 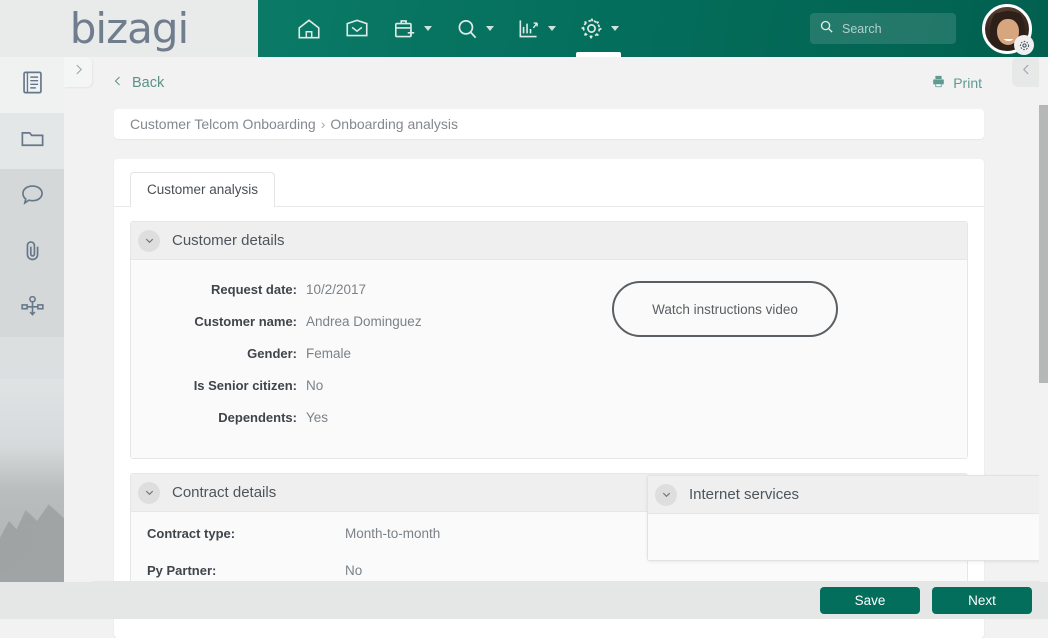 What do you see at coordinates (328, 353) in the screenshot?
I see `field-value: Female` at bounding box center [328, 353].